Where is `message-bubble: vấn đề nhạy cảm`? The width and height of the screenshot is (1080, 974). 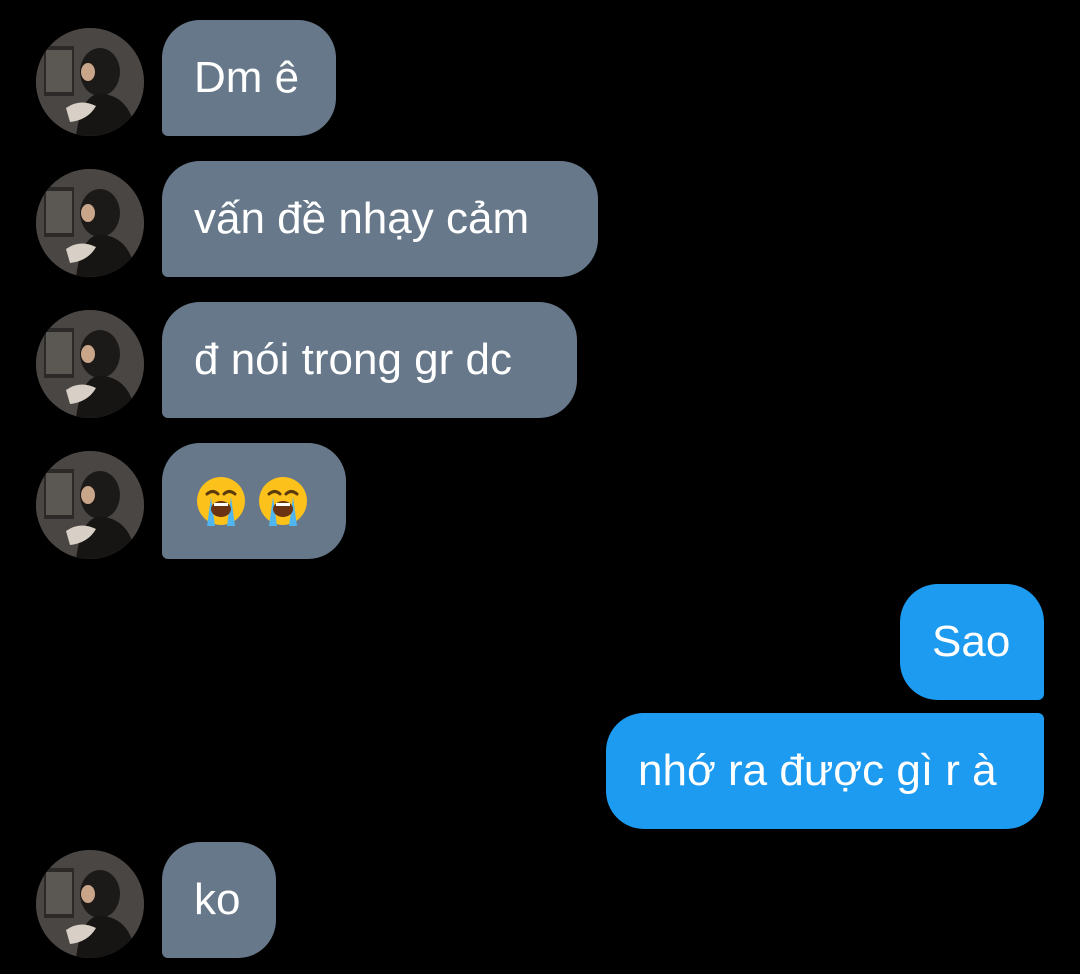 message-bubble: vấn đề nhạy cảm is located at coordinates (380, 219).